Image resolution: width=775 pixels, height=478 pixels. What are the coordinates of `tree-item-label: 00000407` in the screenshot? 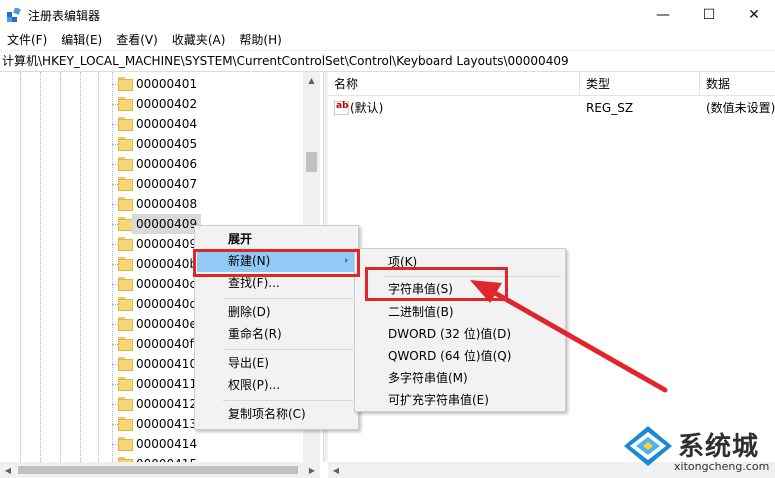 It's located at (167, 184).